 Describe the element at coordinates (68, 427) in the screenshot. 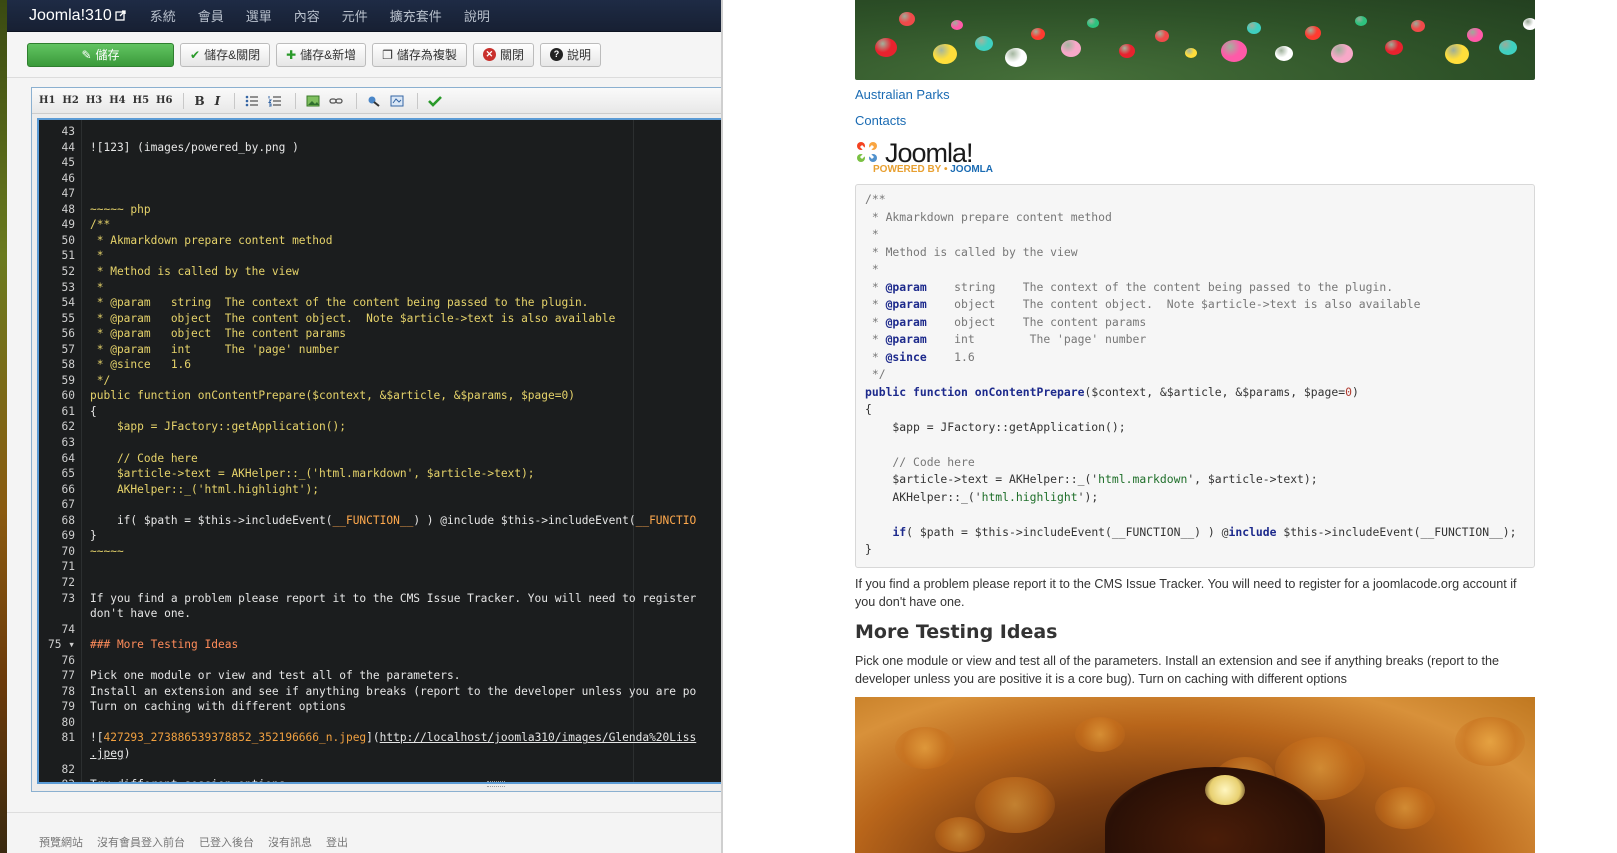

I see `line-number: 62` at that location.